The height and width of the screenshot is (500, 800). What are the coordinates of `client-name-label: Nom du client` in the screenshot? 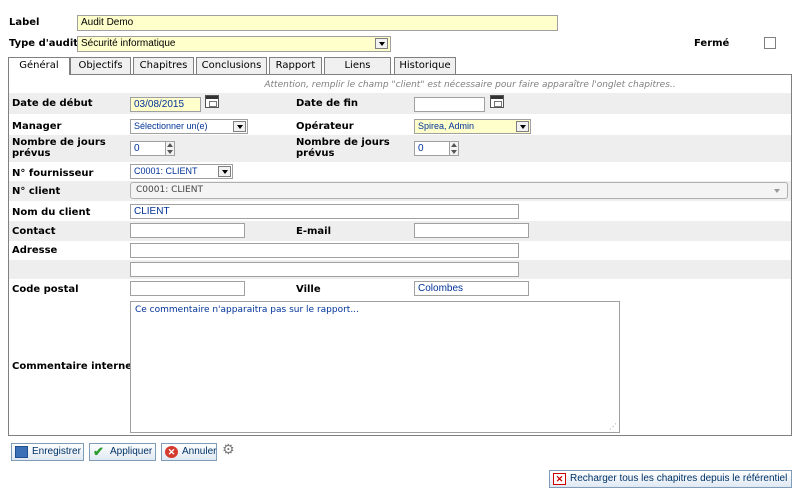 It's located at (51, 212).